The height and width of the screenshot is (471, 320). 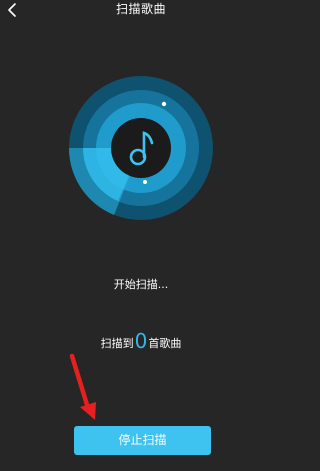 I want to click on count-prefix: 扫描到, so click(x=117, y=343).